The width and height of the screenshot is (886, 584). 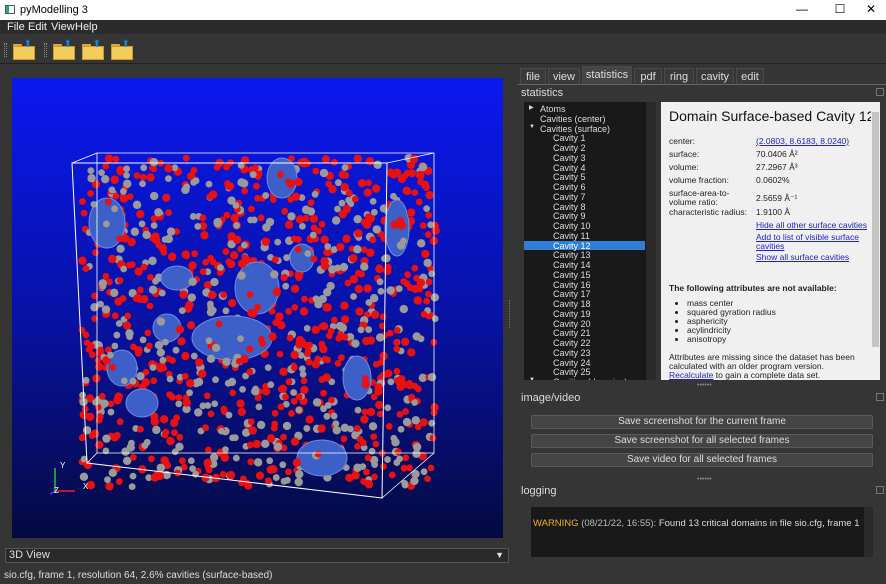 What do you see at coordinates (584, 207) in the screenshot?
I see `tree-item: Cavity 8` at bounding box center [584, 207].